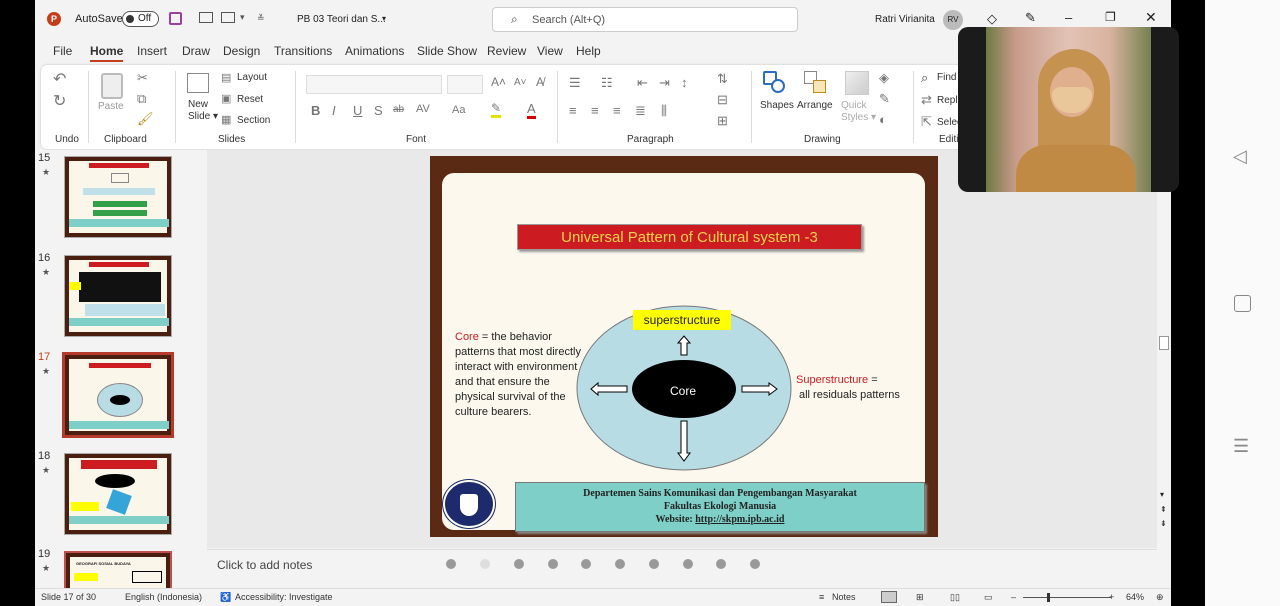 Image resolution: width=1280 pixels, height=606 pixels. What do you see at coordinates (140, 19) in the screenshot?
I see `autosave-toggle: Off` at bounding box center [140, 19].